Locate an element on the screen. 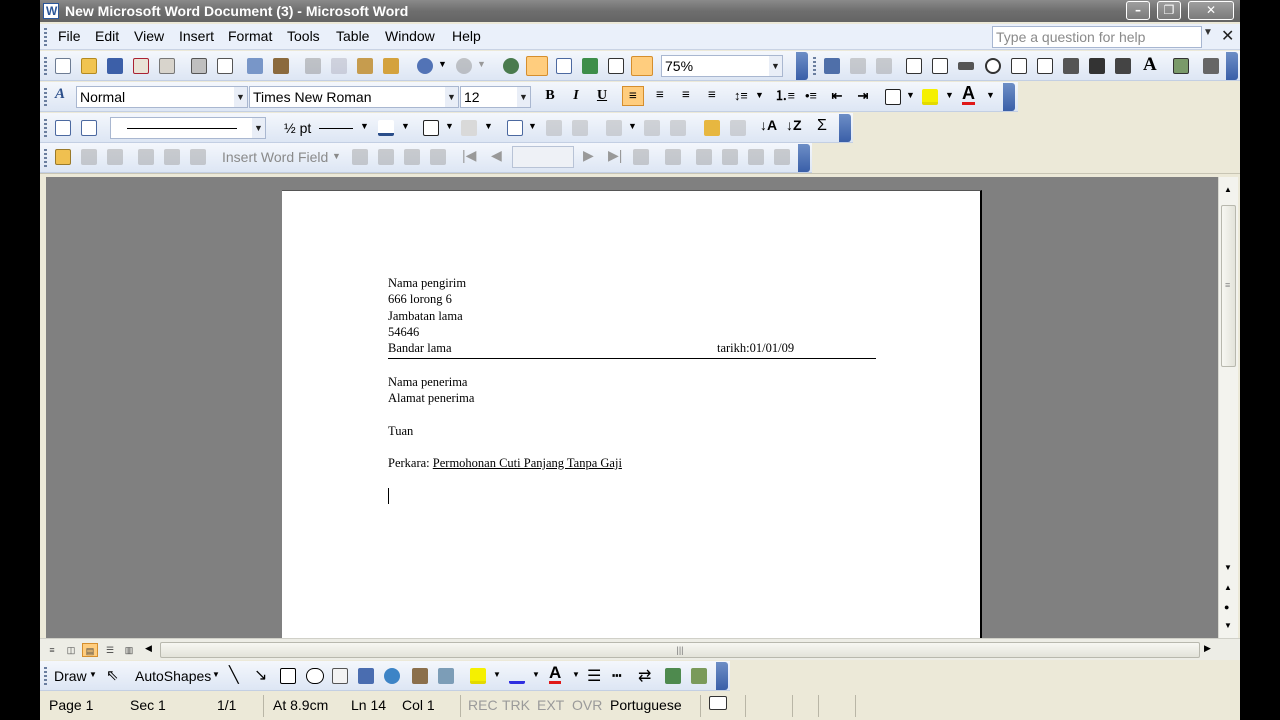 This screenshot has height=720, width=1280. shading-dropdown-icon: ▼ is located at coordinates (488, 126).